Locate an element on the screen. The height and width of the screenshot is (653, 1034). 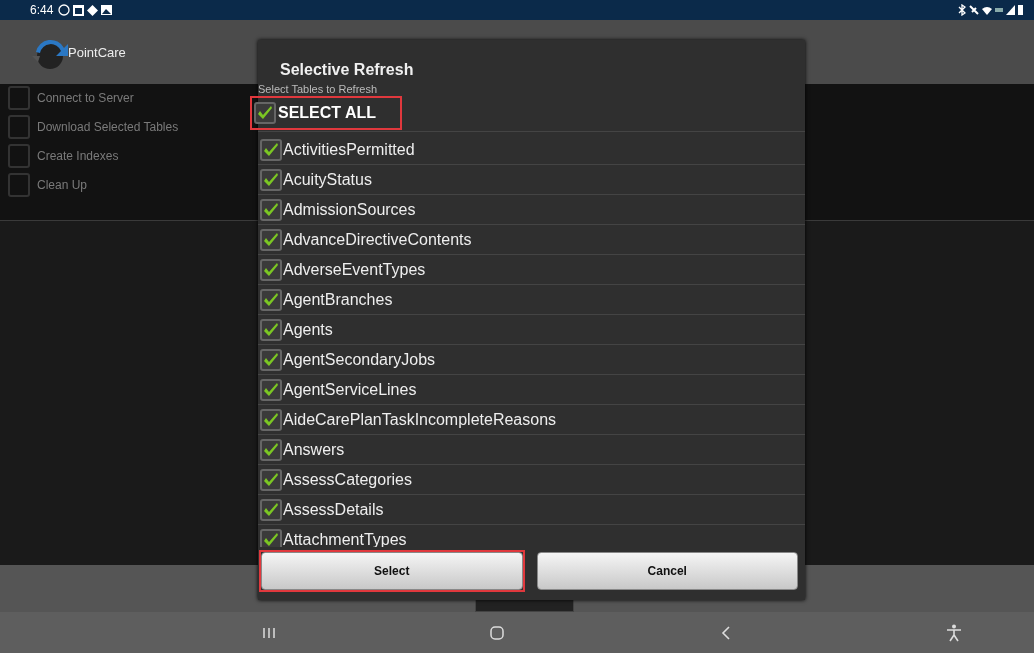
step-label: Clean Up is located at coordinates (62, 185).